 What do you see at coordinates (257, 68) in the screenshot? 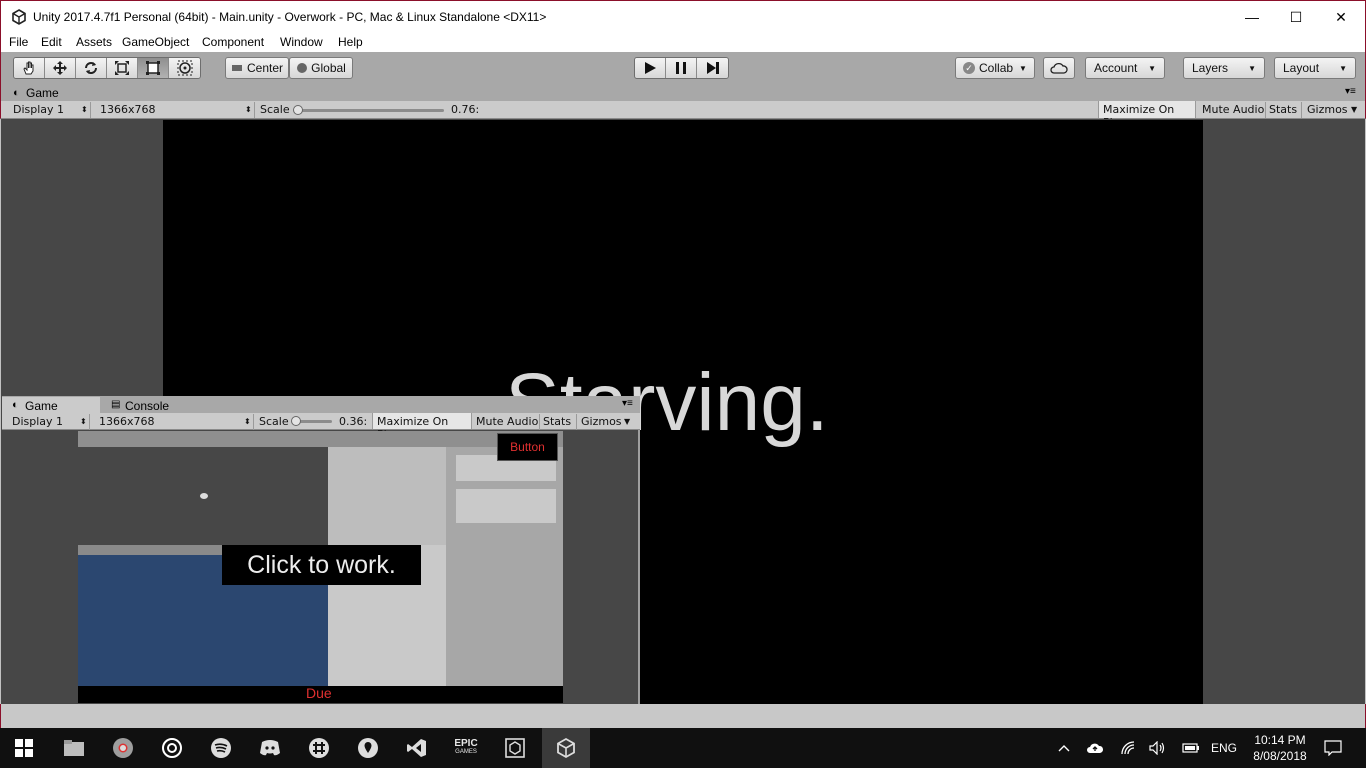
I see `pivot-center-button: Center` at bounding box center [257, 68].